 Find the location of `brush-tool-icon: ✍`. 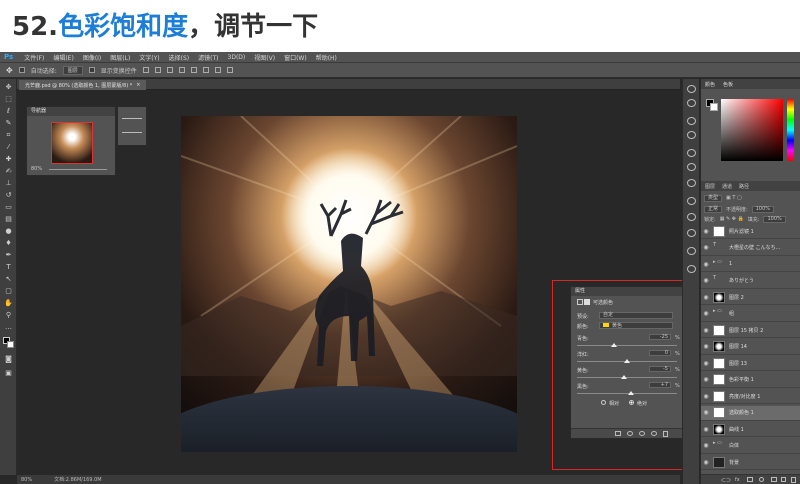

brush-tool-icon: ✍ is located at coordinates (8, 171).